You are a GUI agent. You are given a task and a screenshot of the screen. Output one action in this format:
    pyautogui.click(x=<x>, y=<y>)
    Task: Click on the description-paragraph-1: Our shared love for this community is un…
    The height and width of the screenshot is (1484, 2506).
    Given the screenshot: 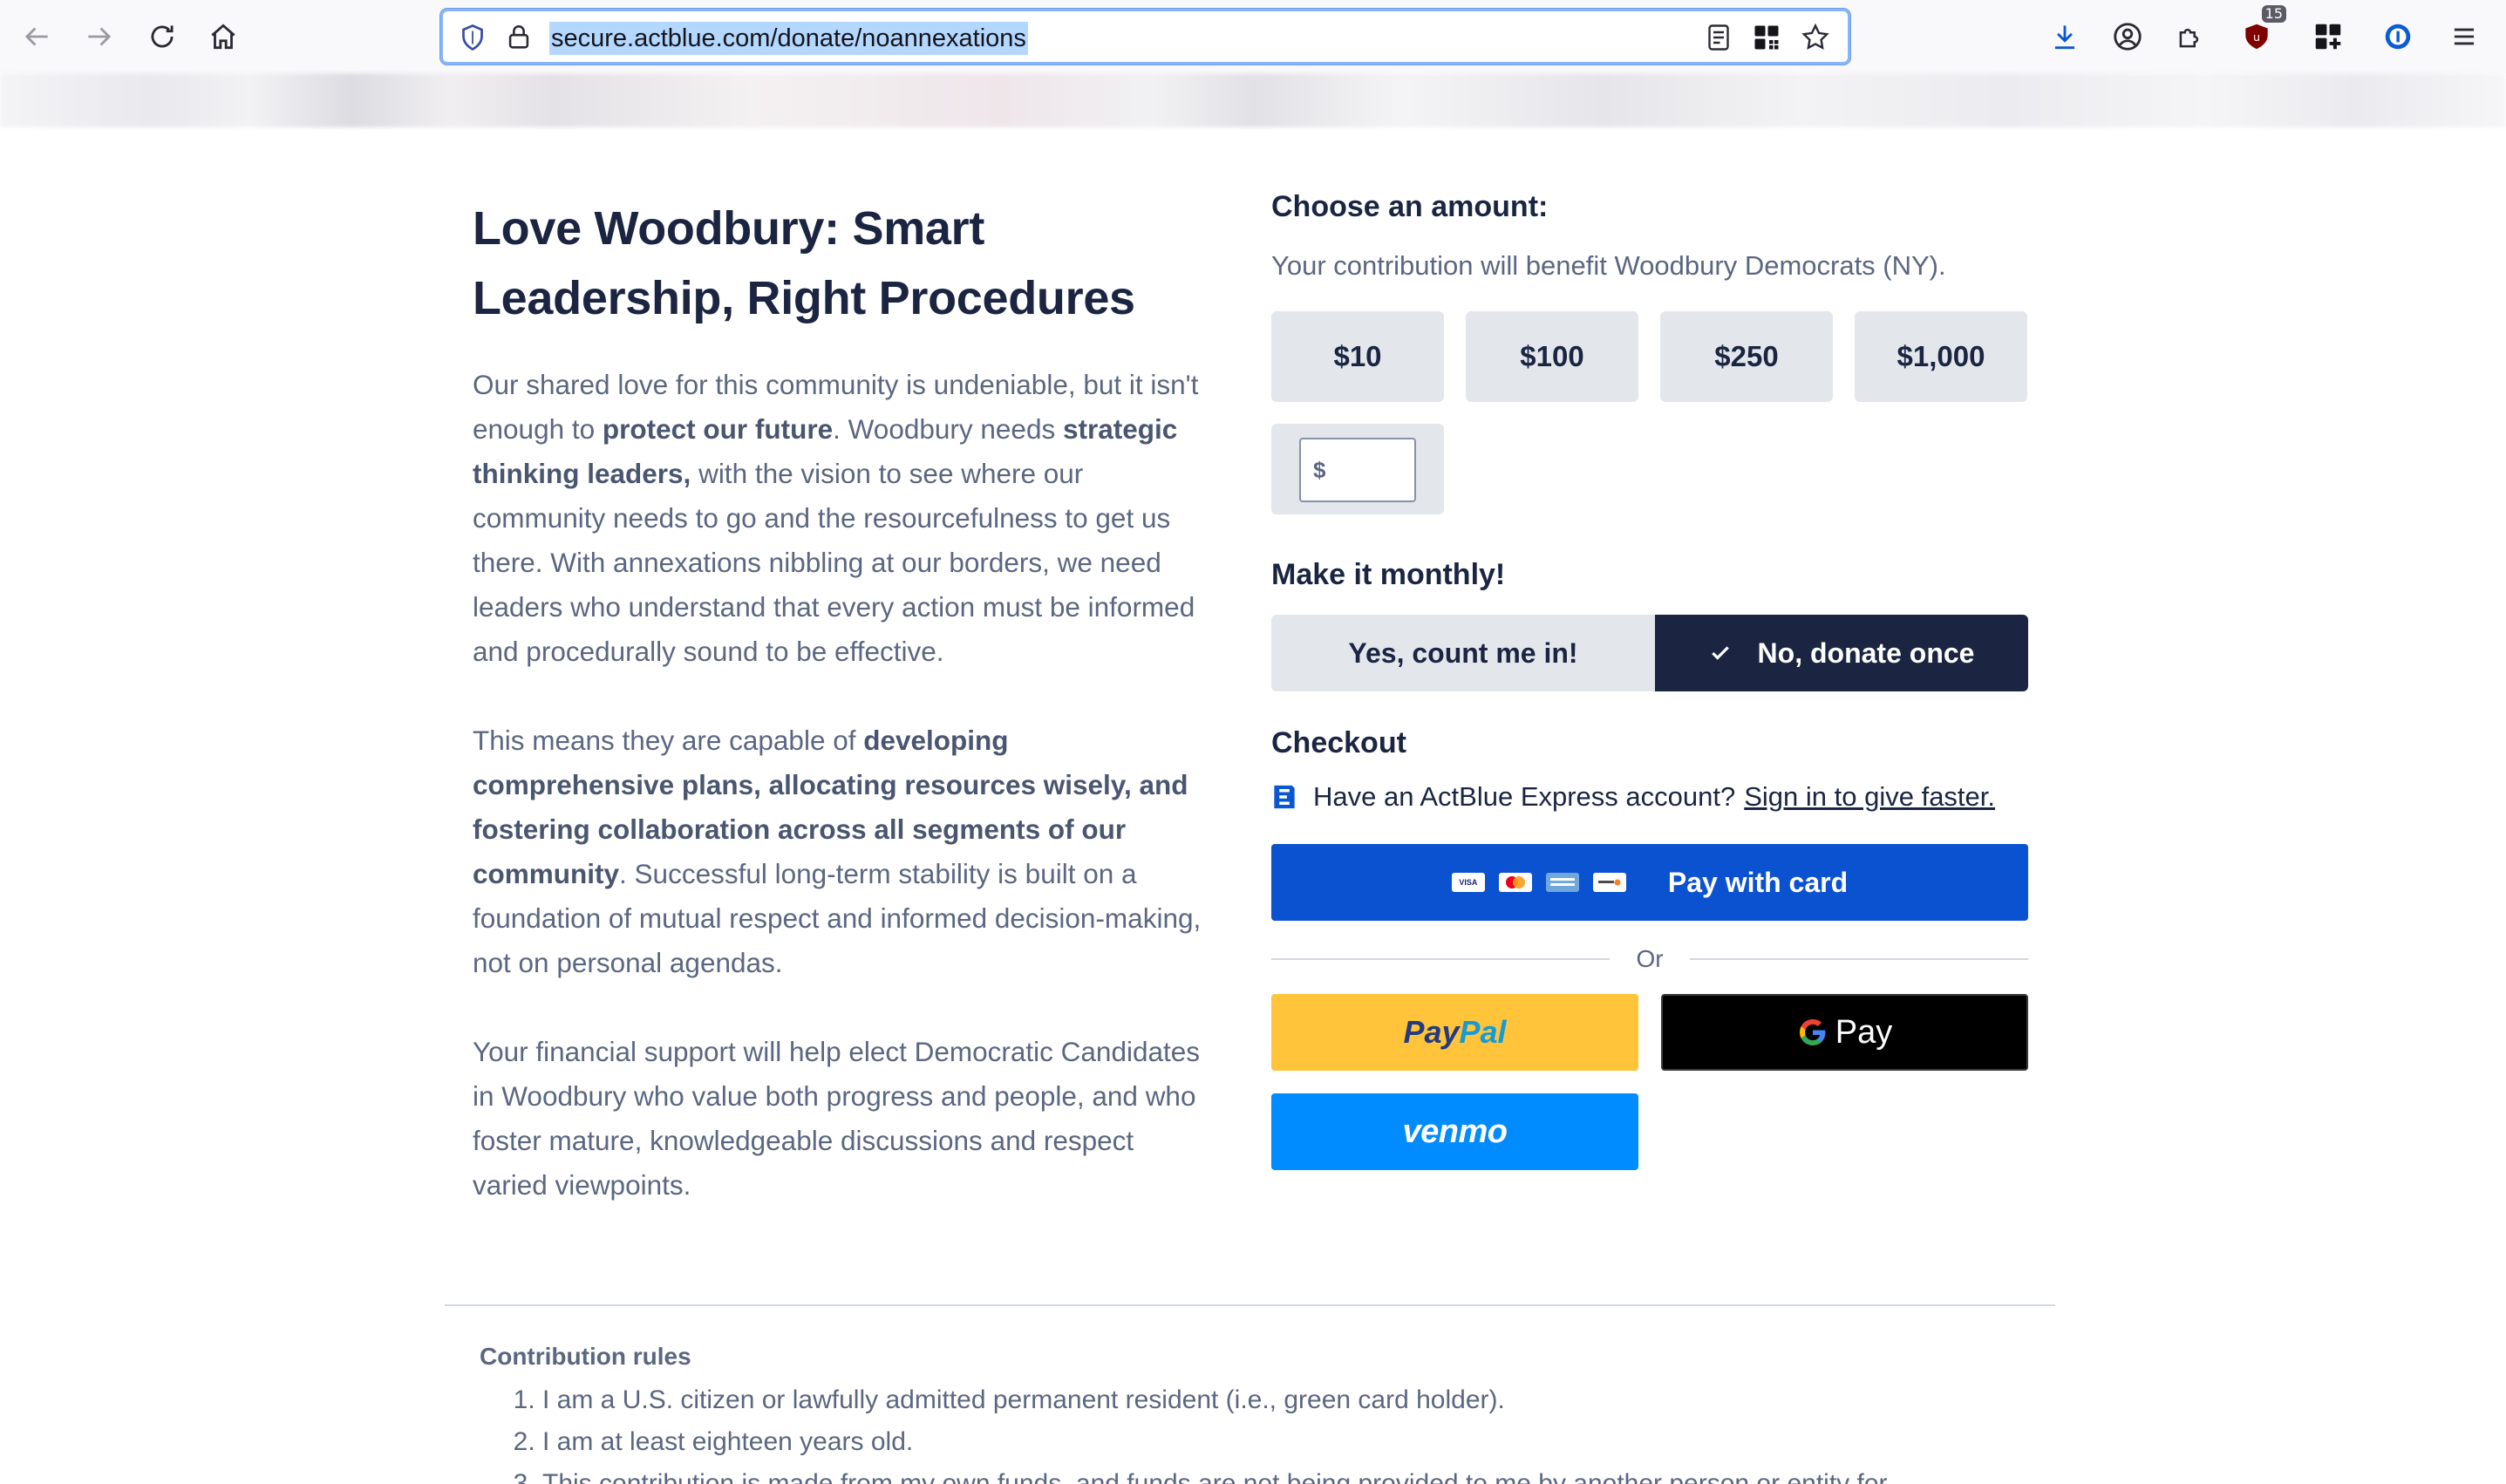 What is the action you would take?
    pyautogui.click(x=843, y=518)
    